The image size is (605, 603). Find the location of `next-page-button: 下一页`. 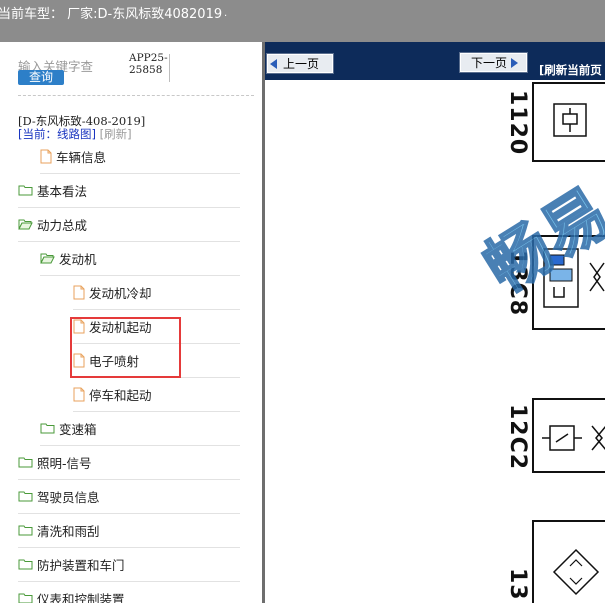

next-page-button: 下一页 is located at coordinates (493, 62).